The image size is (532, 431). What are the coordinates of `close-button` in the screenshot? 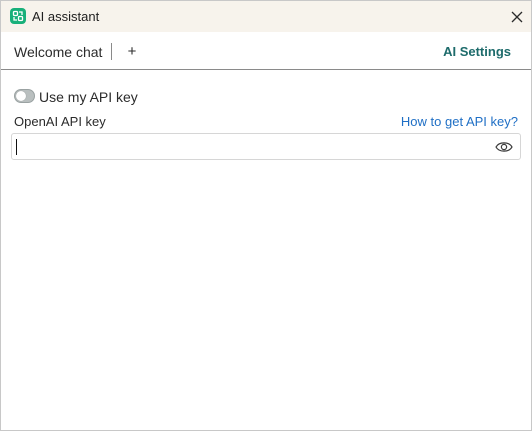 It's located at (517, 17).